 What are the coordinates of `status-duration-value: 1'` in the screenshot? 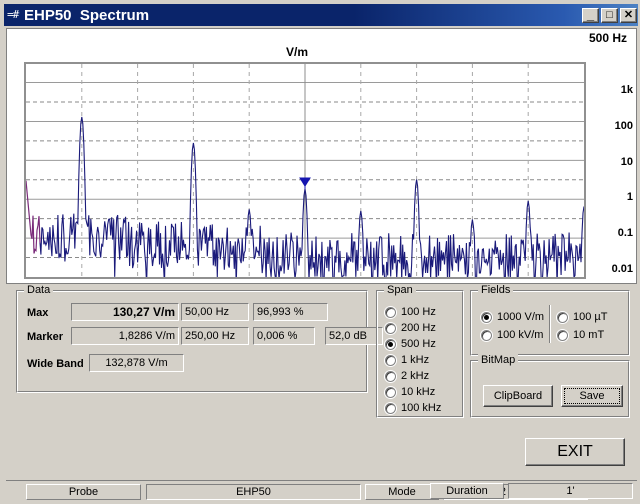 It's located at (570, 491).